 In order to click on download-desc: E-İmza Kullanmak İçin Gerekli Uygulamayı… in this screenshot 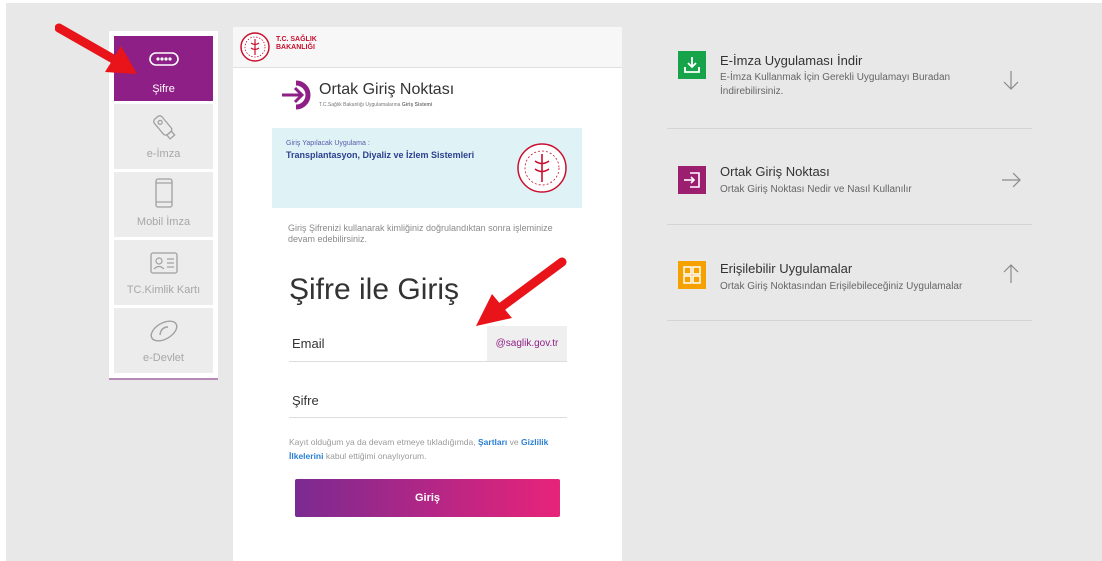, I will do `click(835, 84)`.